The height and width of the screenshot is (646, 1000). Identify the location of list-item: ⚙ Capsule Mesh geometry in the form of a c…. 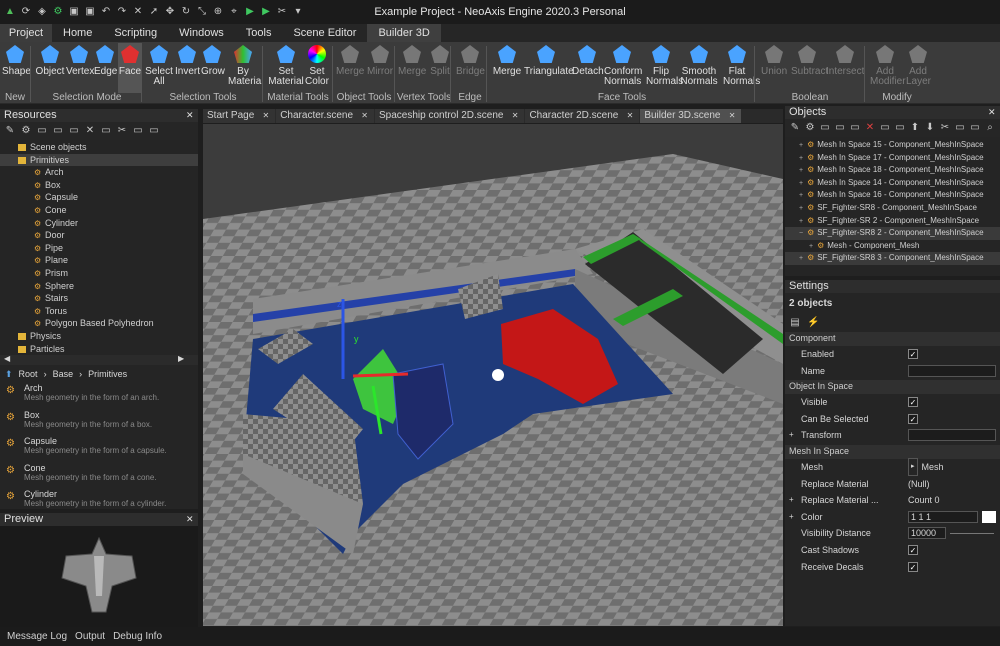
(99, 449).